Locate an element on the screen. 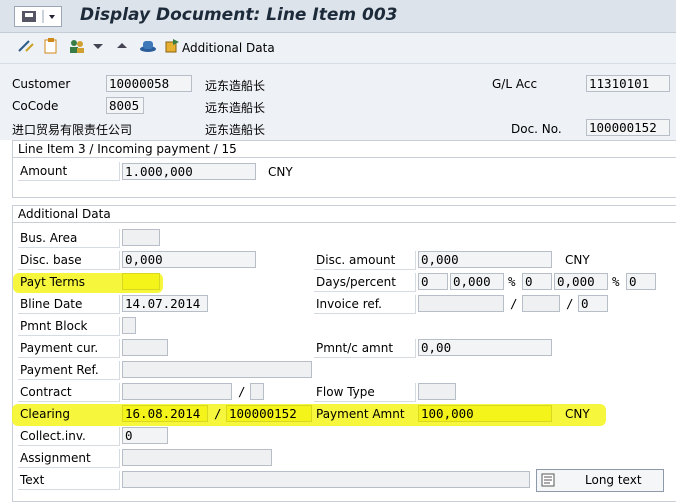 This screenshot has height=502, width=676. disc-amount-field: 0,000 is located at coordinates (485, 259).